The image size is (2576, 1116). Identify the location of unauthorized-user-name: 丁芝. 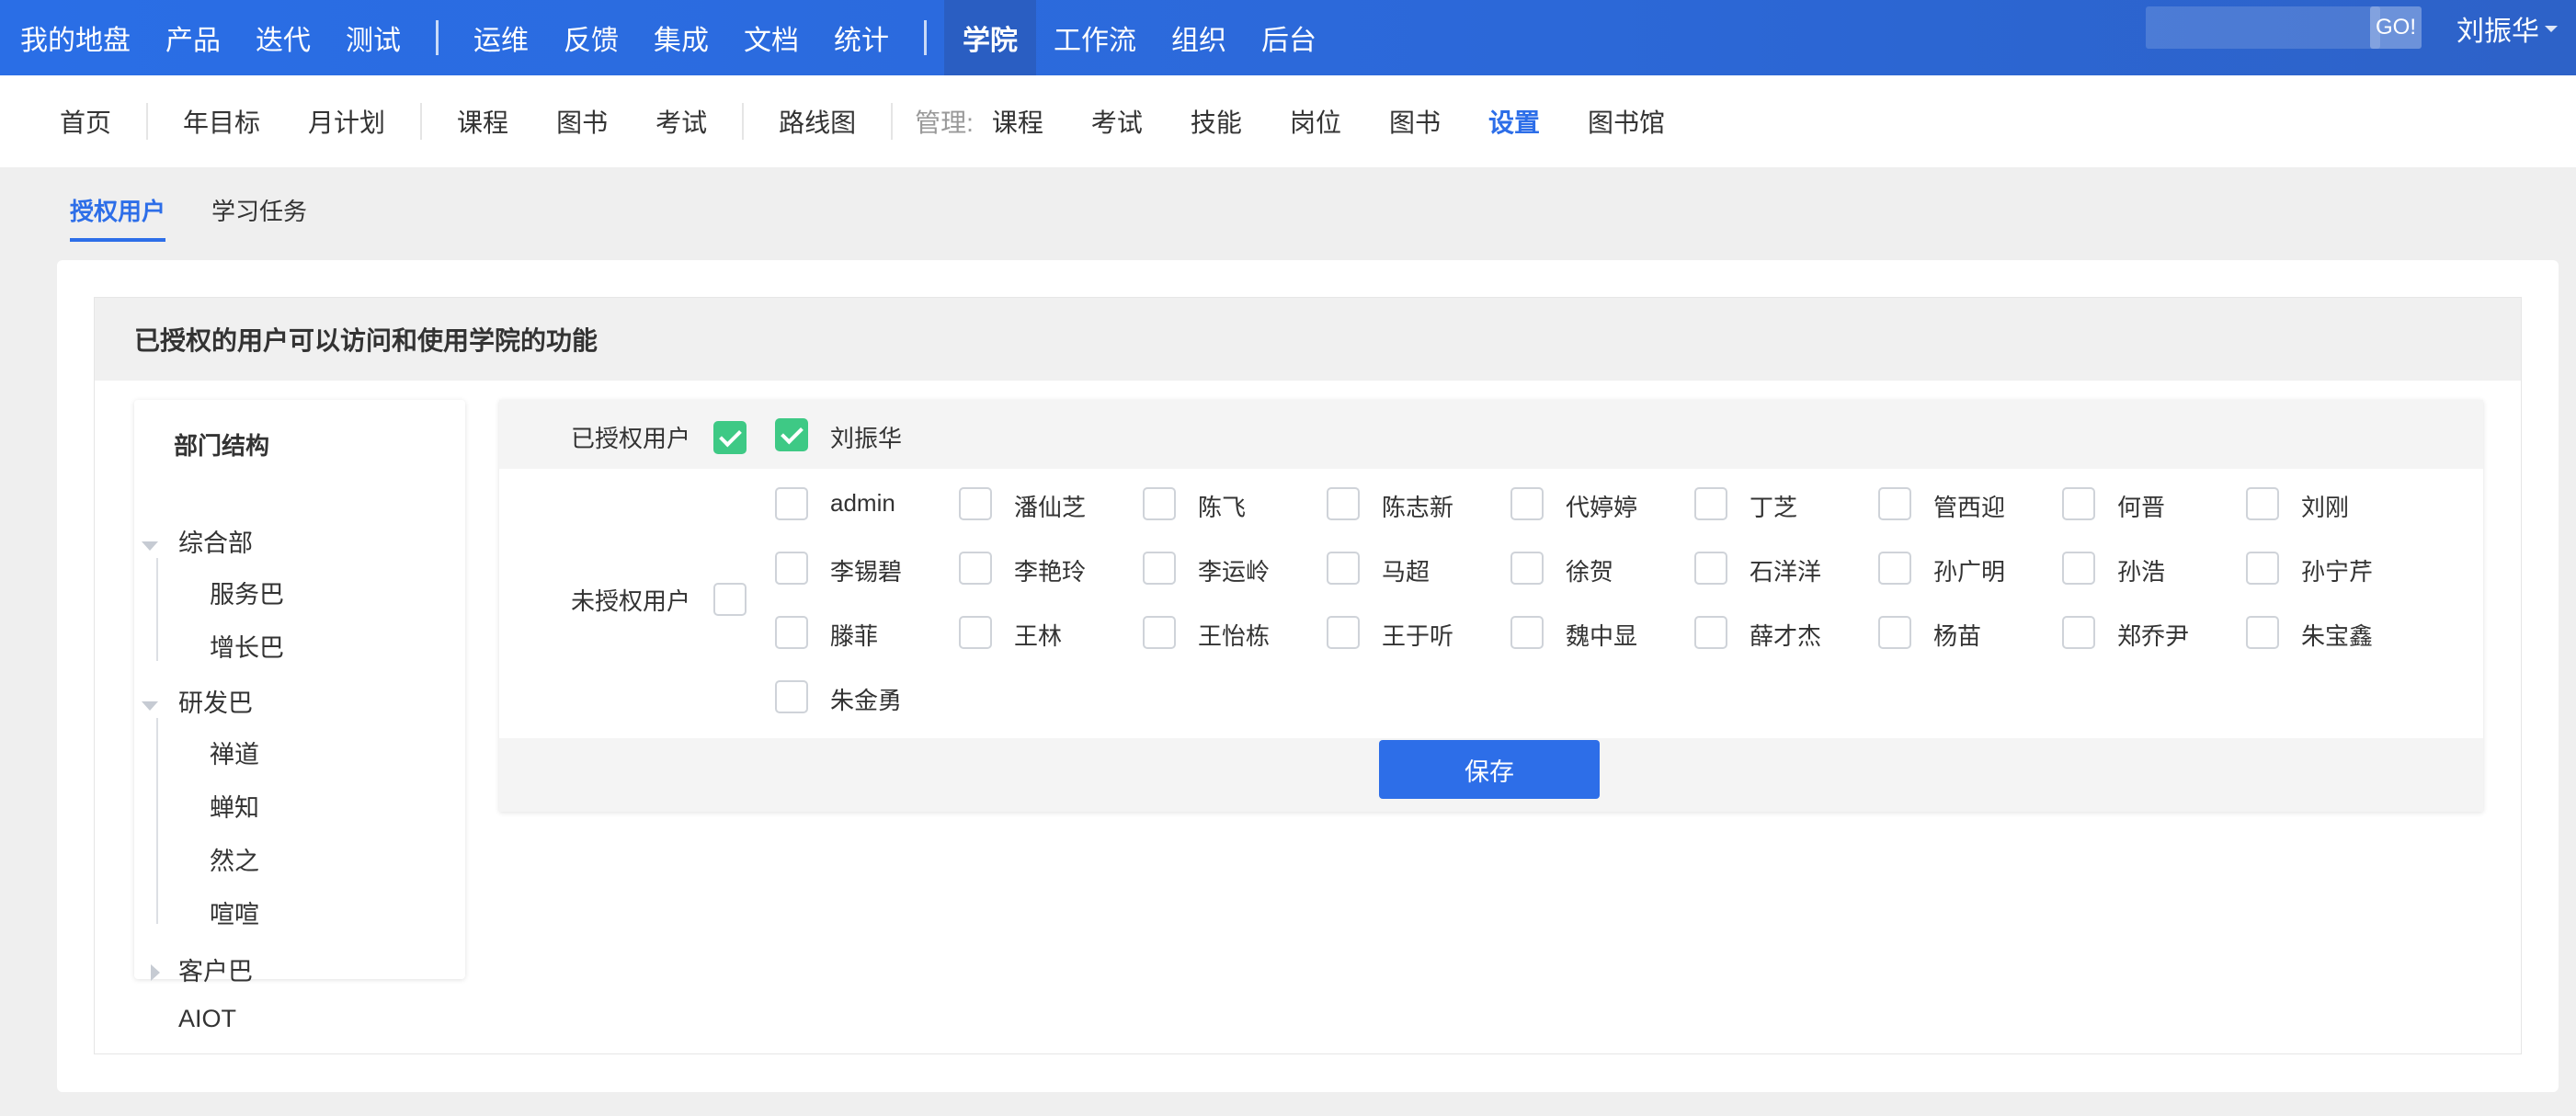
(1774, 508).